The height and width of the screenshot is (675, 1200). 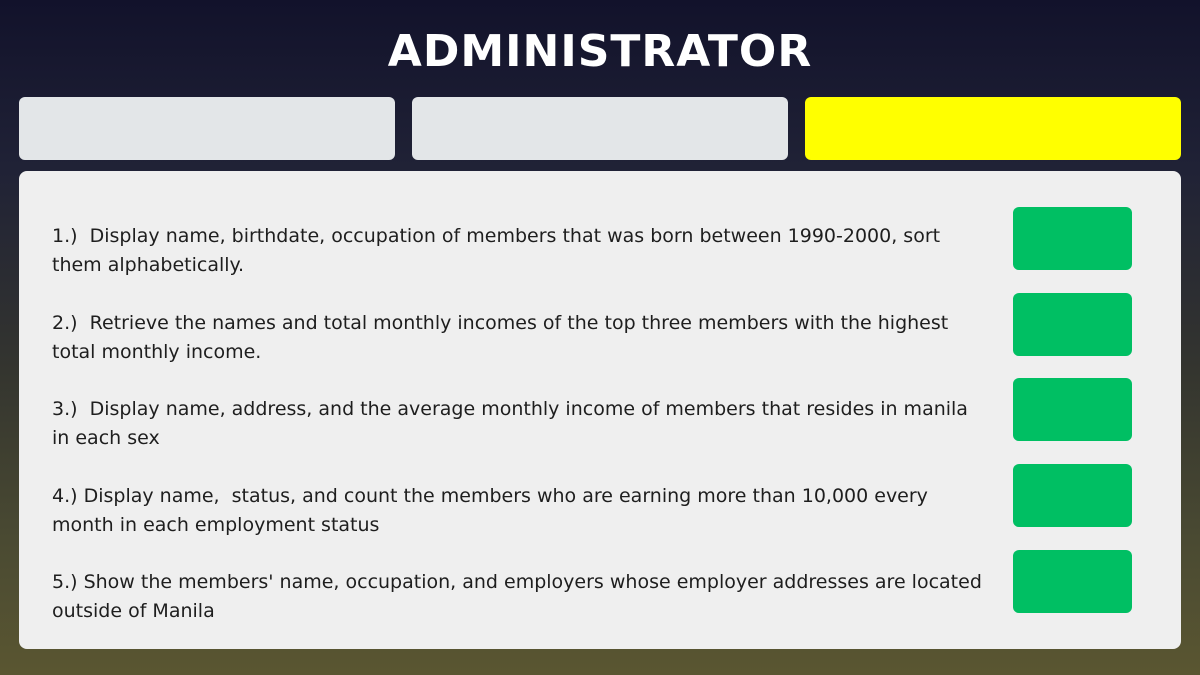 What do you see at coordinates (600, 51) in the screenshot?
I see `page-title: ADMINISTRATOR` at bounding box center [600, 51].